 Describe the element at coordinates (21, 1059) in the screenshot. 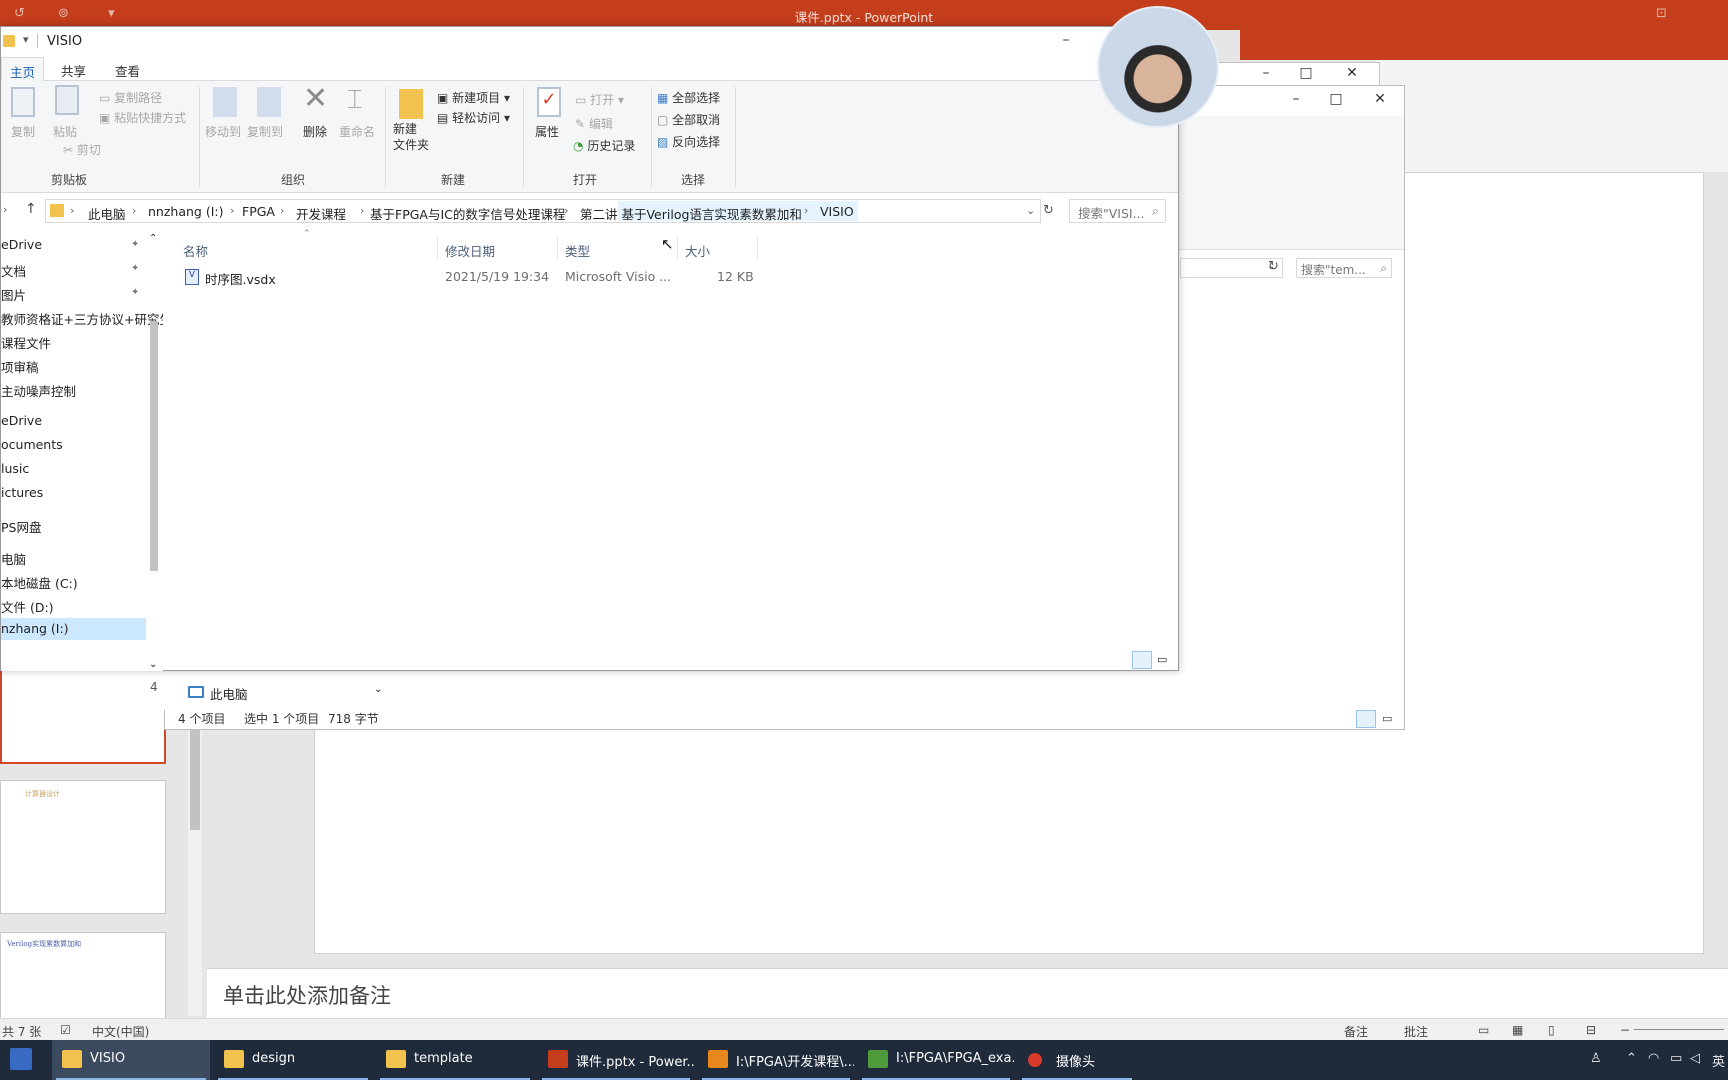

I see `store-icon` at that location.